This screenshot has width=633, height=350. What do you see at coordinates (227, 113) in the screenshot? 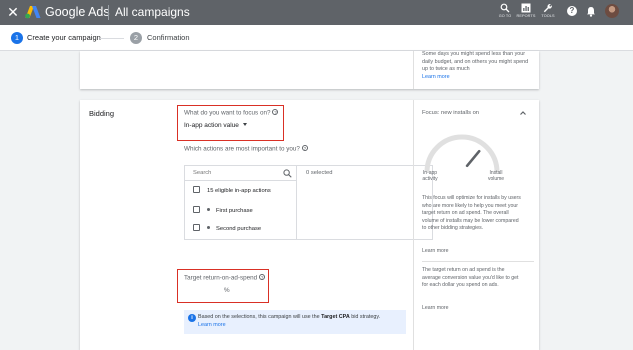
I see `focus-question-text: What do you want to focus on?` at bounding box center [227, 113].